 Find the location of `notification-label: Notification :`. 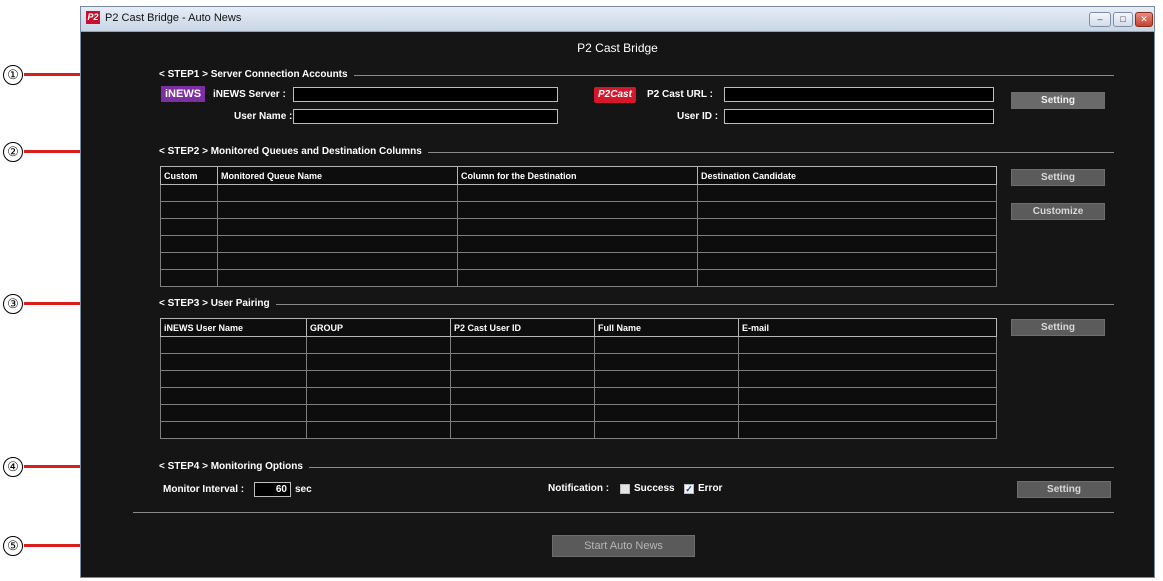

notification-label: Notification : is located at coordinates (579, 488).